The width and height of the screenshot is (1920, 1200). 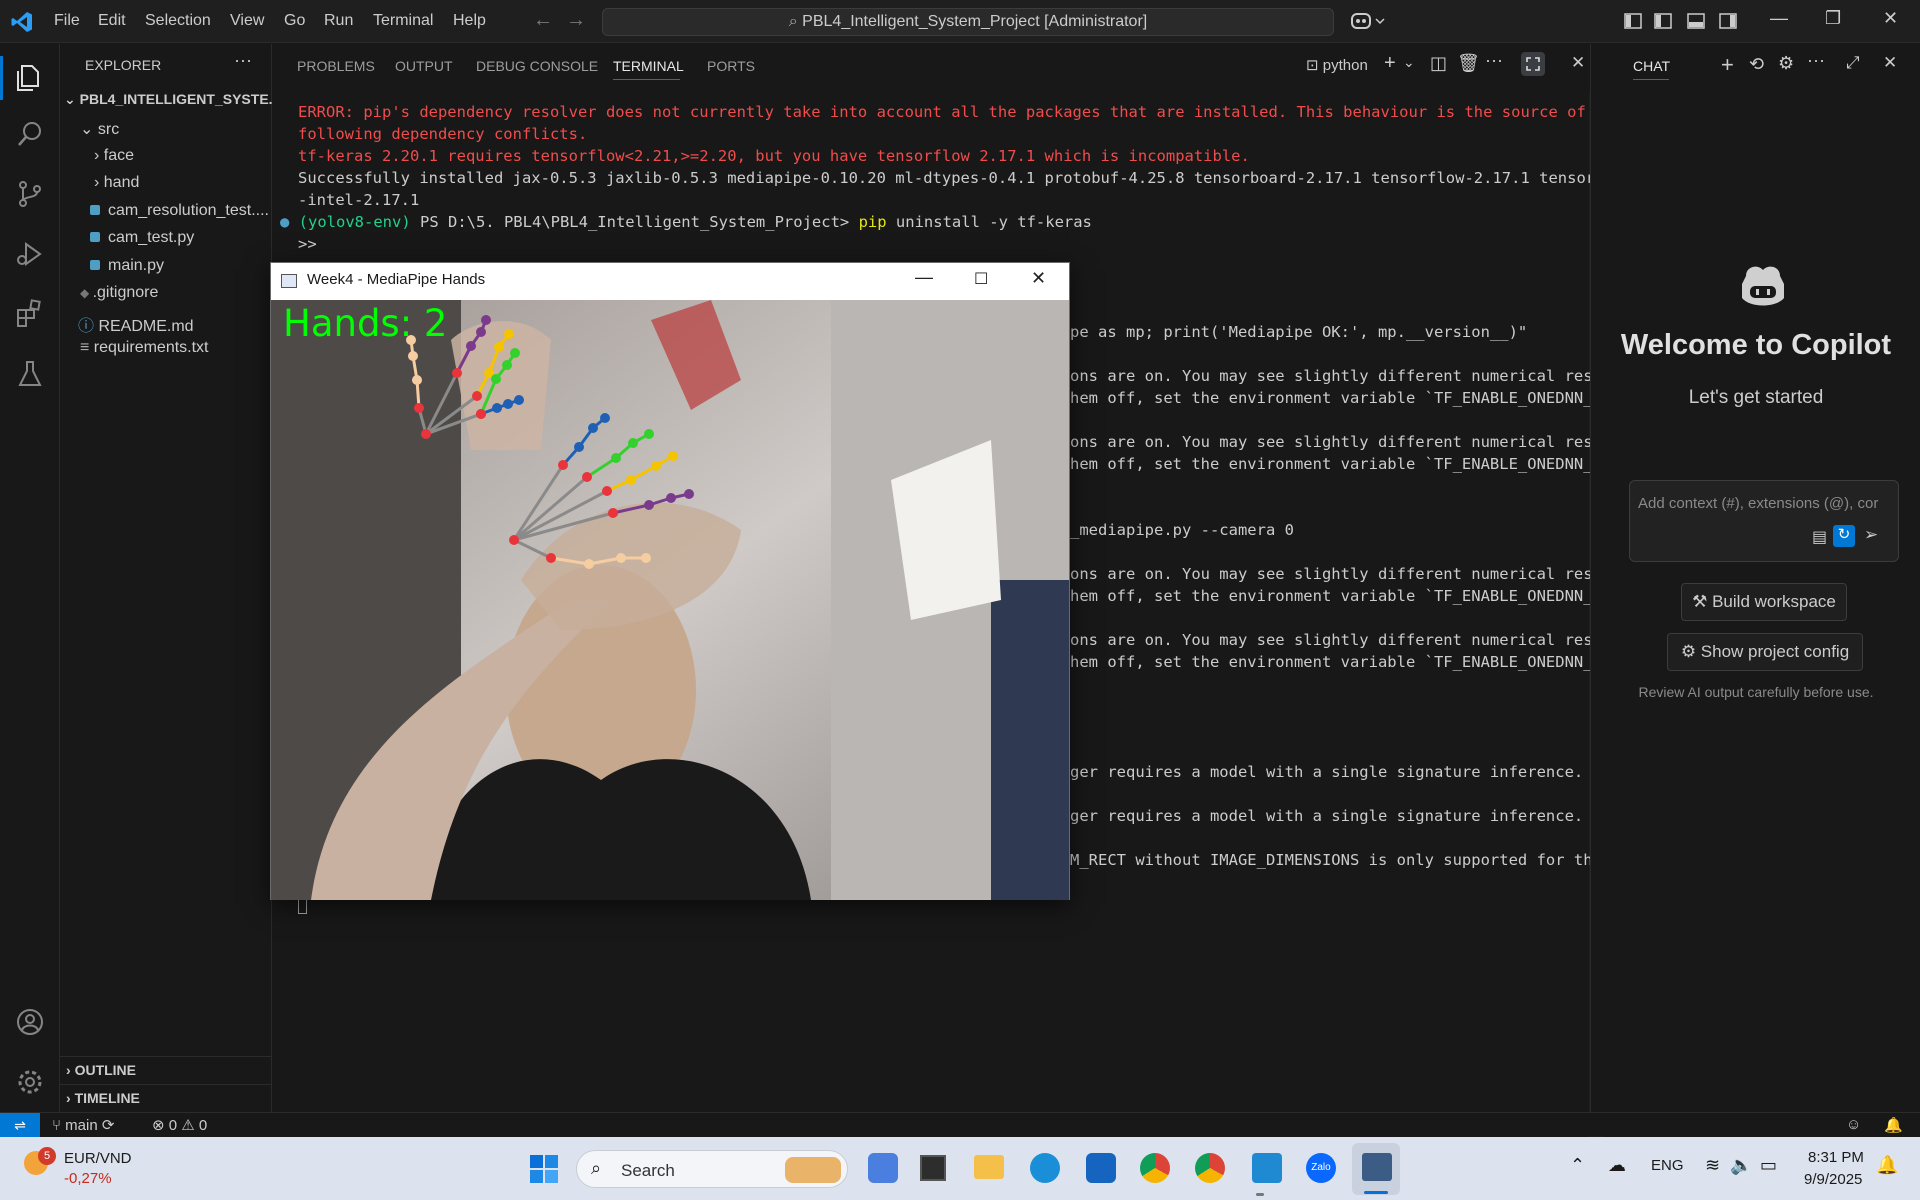 I want to click on tab-terminal: TERMINAL, so click(x=648, y=66).